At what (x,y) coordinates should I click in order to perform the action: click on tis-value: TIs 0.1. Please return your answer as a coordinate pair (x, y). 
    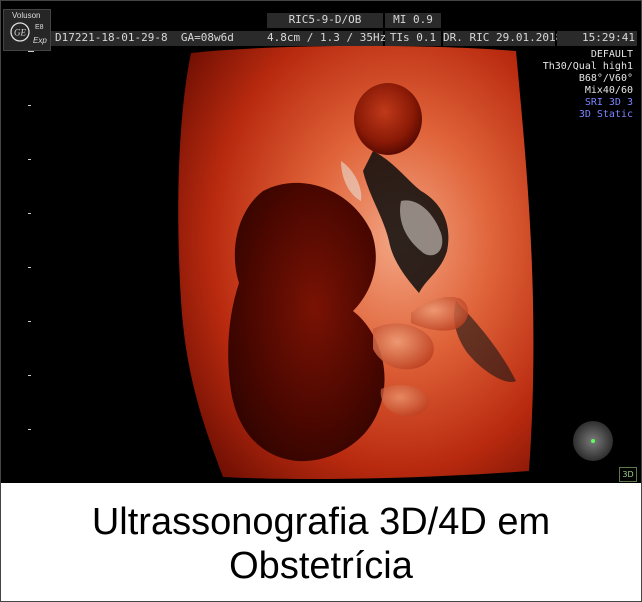
    Looking at the image, I should click on (413, 38).